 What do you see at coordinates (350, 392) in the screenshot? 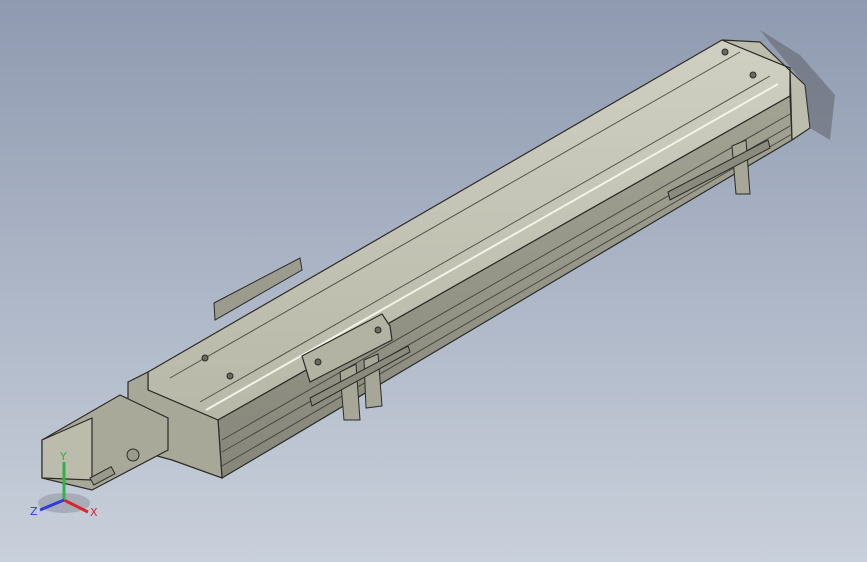
I see `sensor-clip` at bounding box center [350, 392].